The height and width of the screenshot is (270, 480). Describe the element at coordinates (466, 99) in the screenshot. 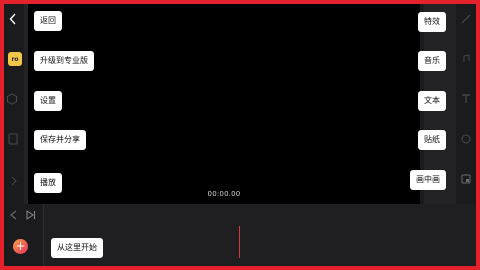

I see `text-icon` at that location.